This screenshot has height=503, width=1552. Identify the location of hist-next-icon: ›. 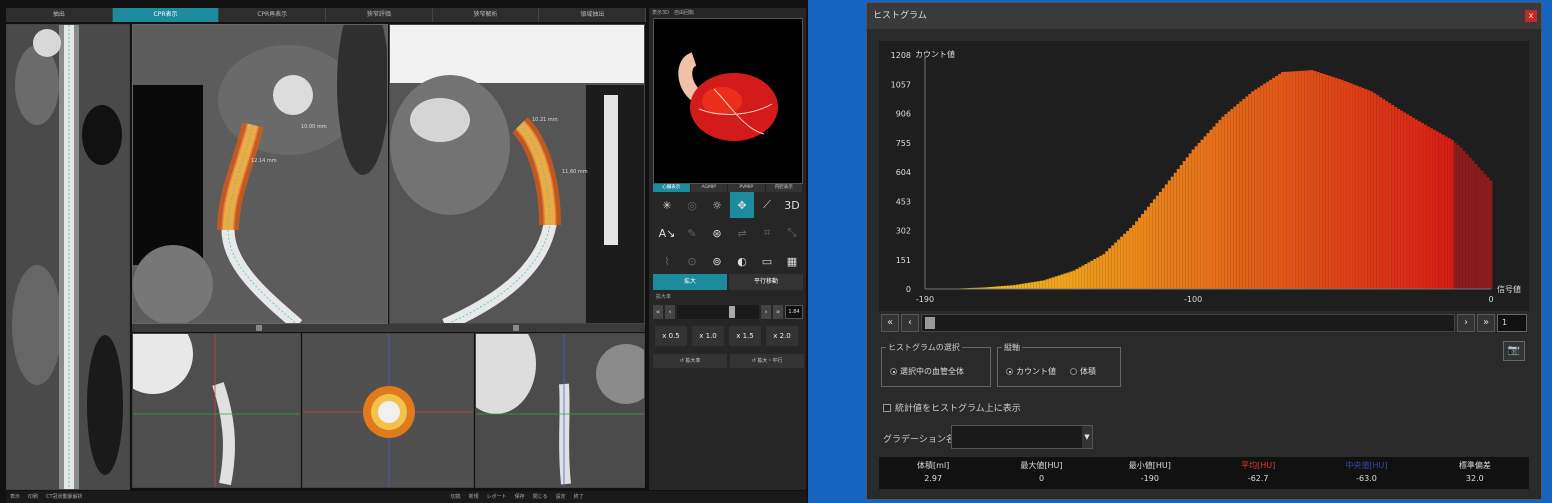
(1466, 323).